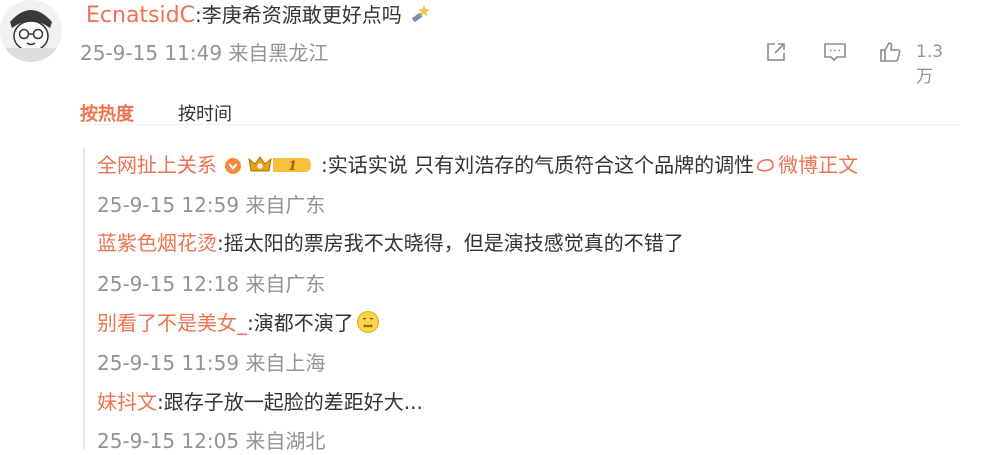  What do you see at coordinates (891, 54) in the screenshot?
I see `like-icon` at bounding box center [891, 54].